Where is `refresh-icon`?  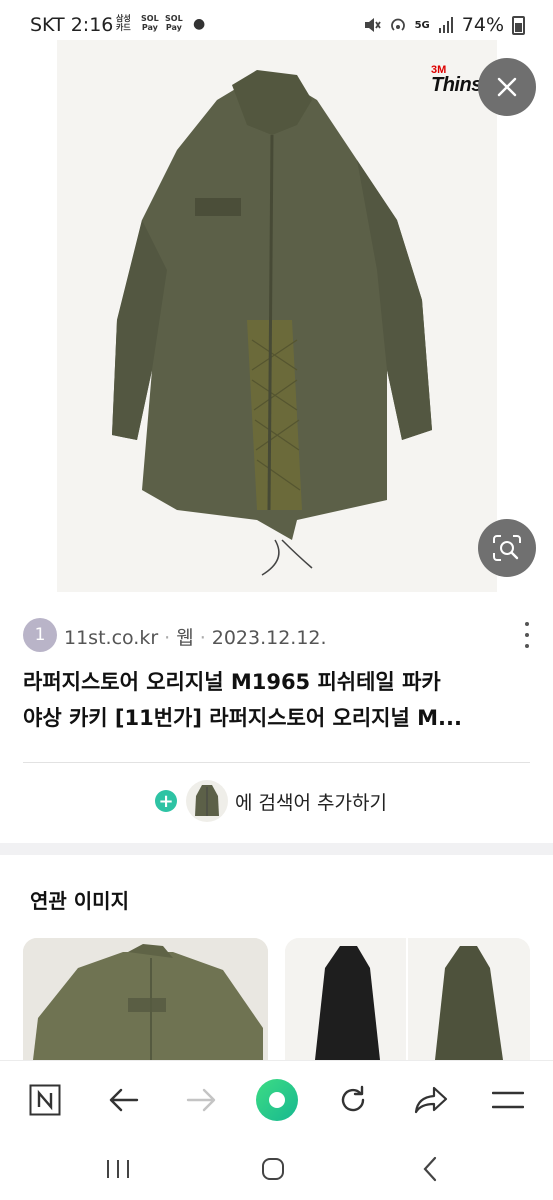
refresh-icon is located at coordinates (353, 1098).